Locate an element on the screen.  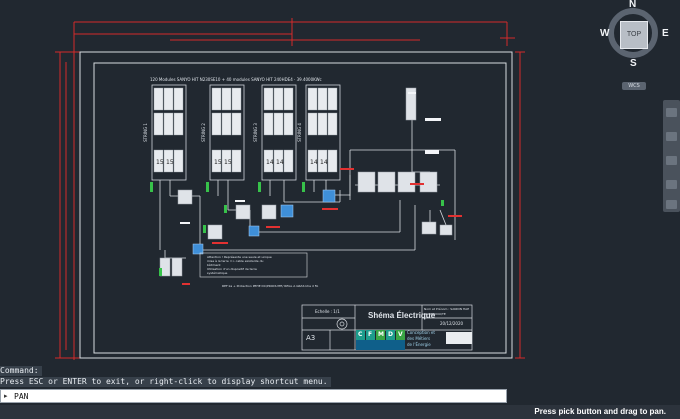
string-label-2: STRING 2 is located at coordinates (203, 132).